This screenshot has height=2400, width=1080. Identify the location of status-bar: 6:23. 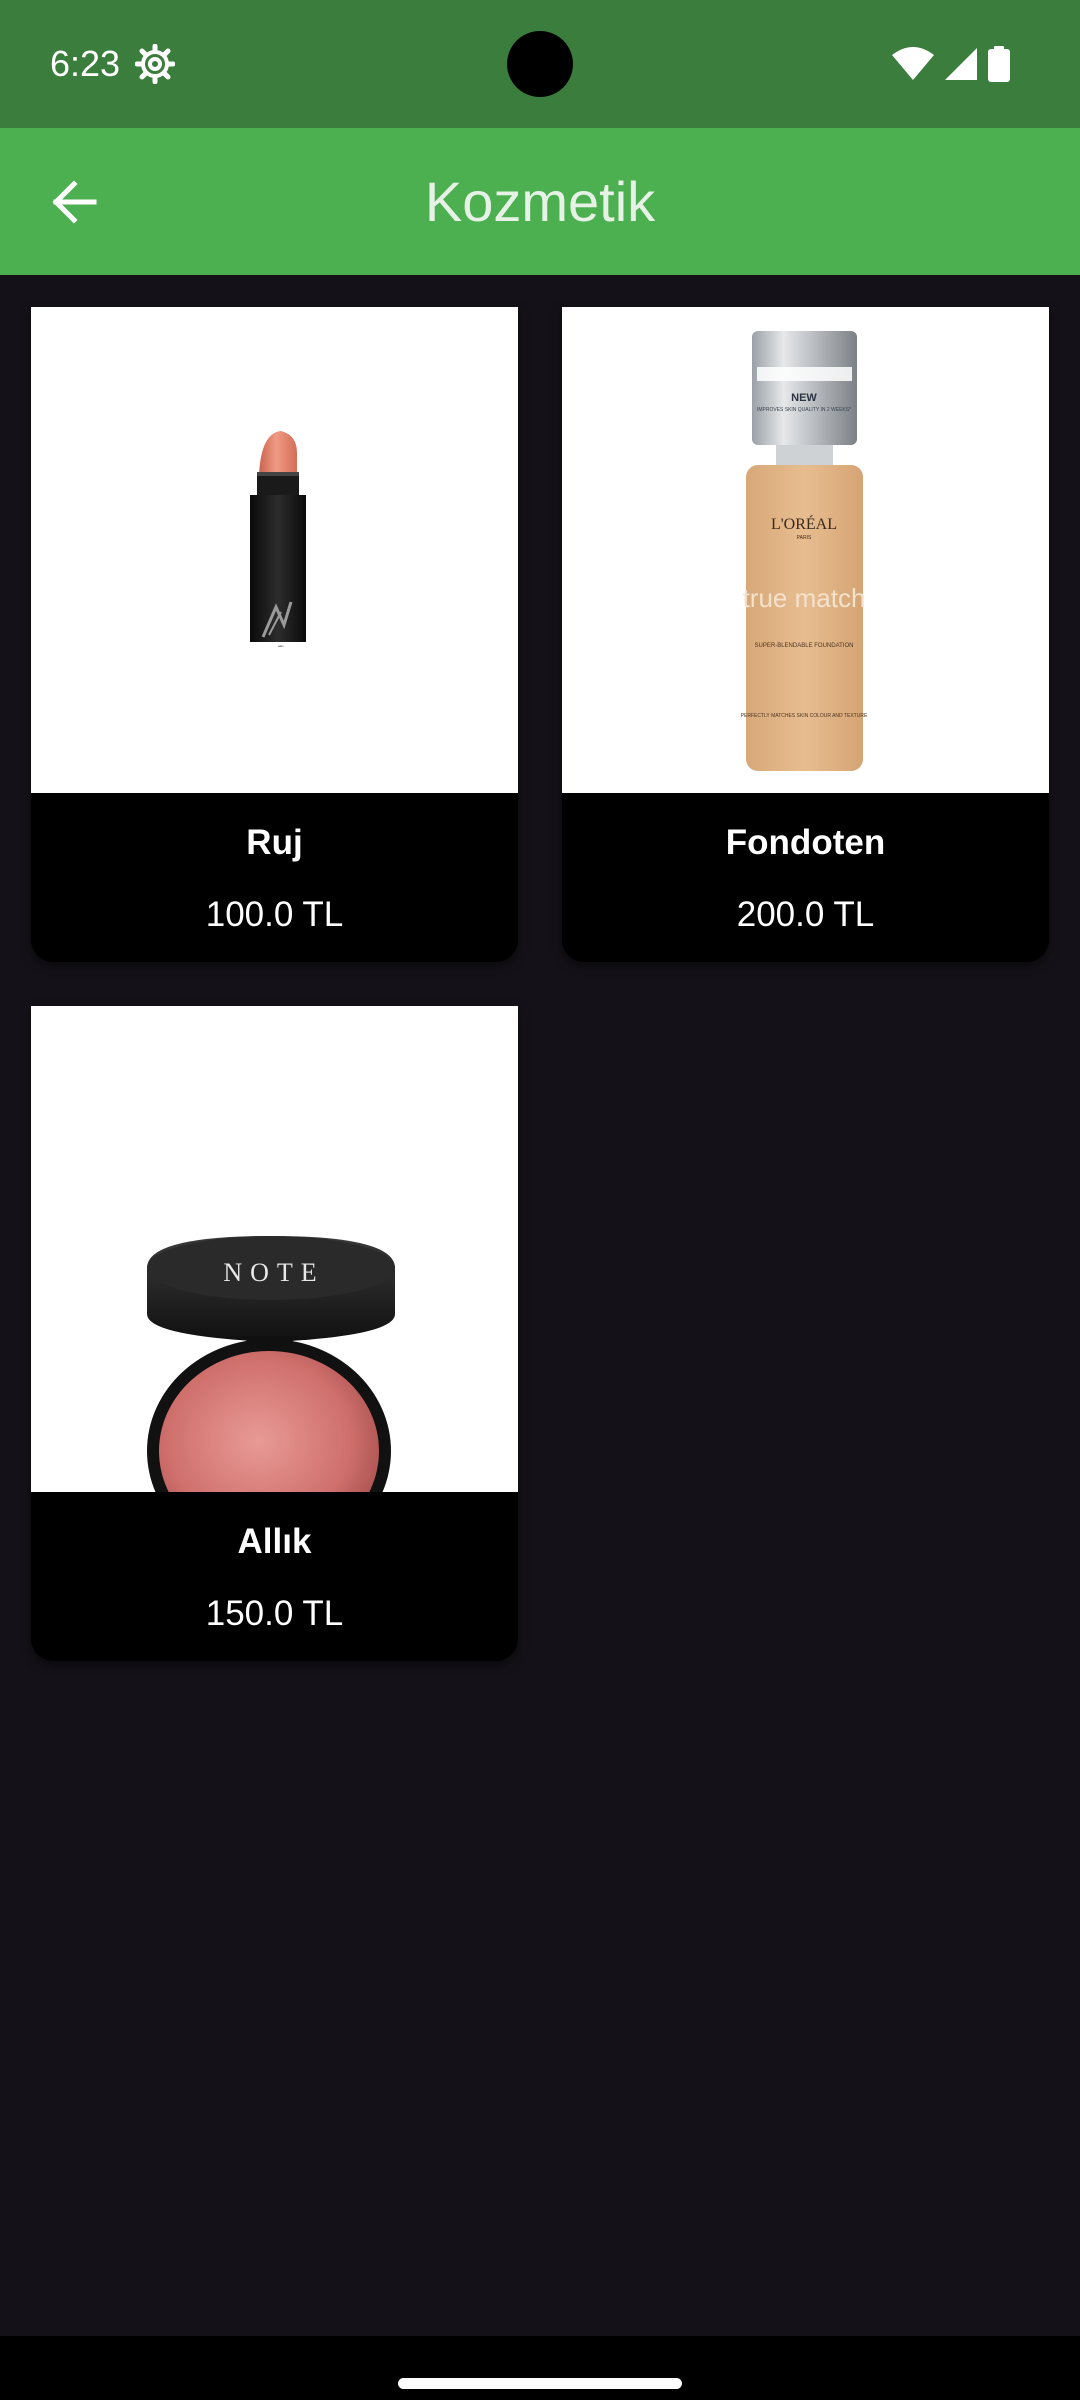
(540, 64).